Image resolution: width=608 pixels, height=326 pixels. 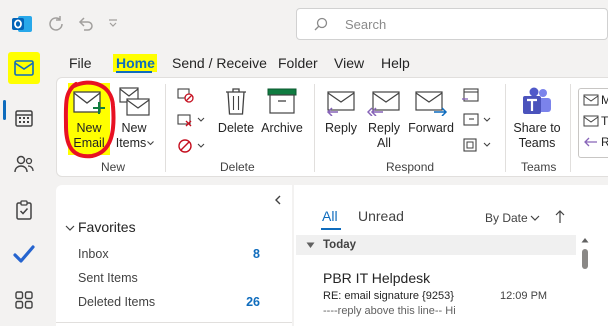 What do you see at coordinates (340, 245) in the screenshot?
I see `group-header-label: Today` at bounding box center [340, 245].